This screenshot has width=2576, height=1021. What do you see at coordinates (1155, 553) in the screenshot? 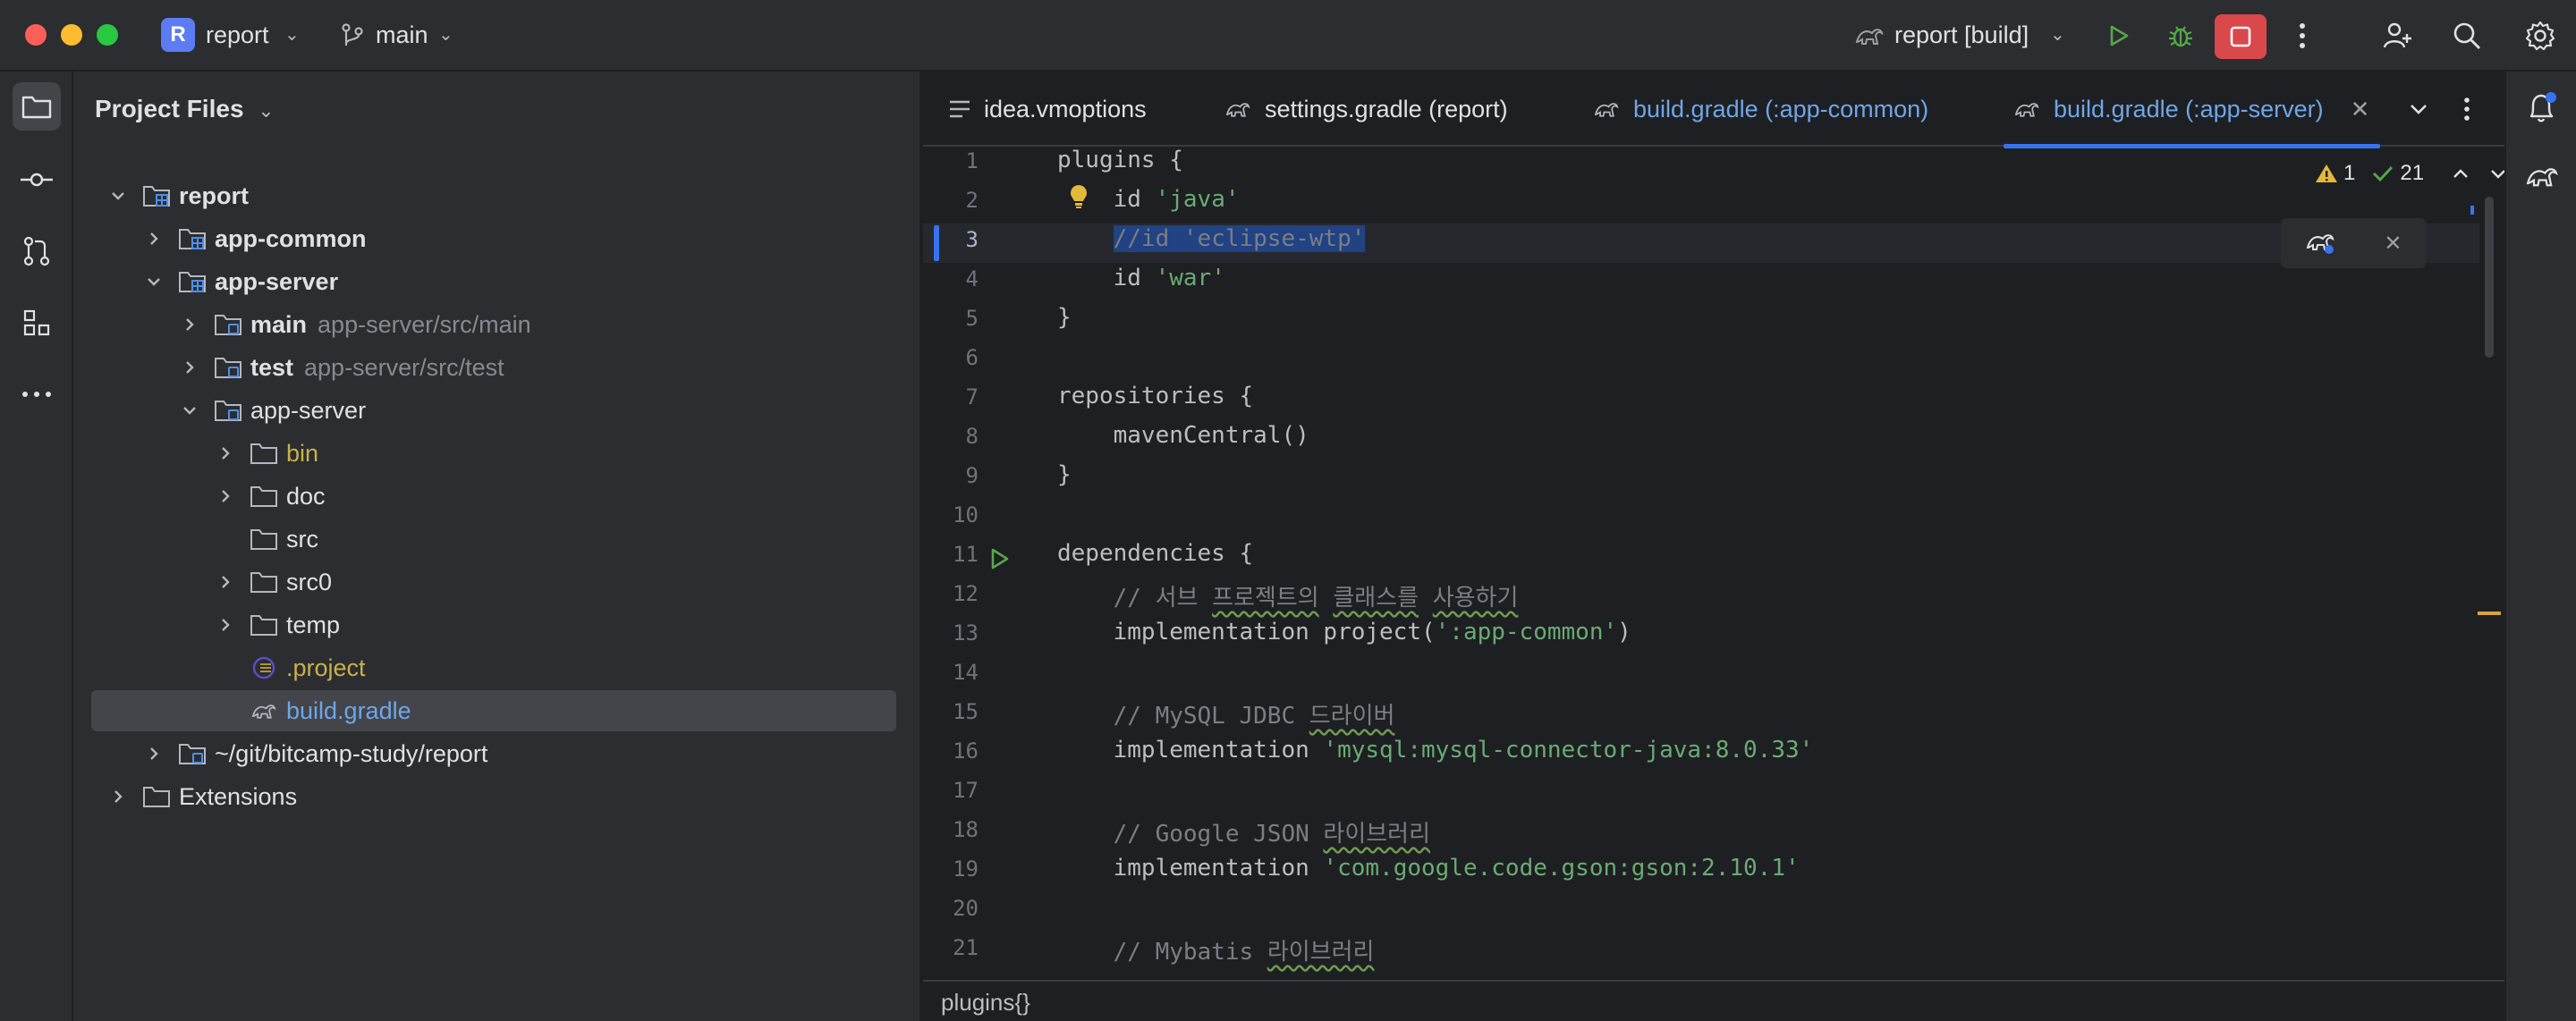
I see `code-line: dependencies {` at bounding box center [1155, 553].